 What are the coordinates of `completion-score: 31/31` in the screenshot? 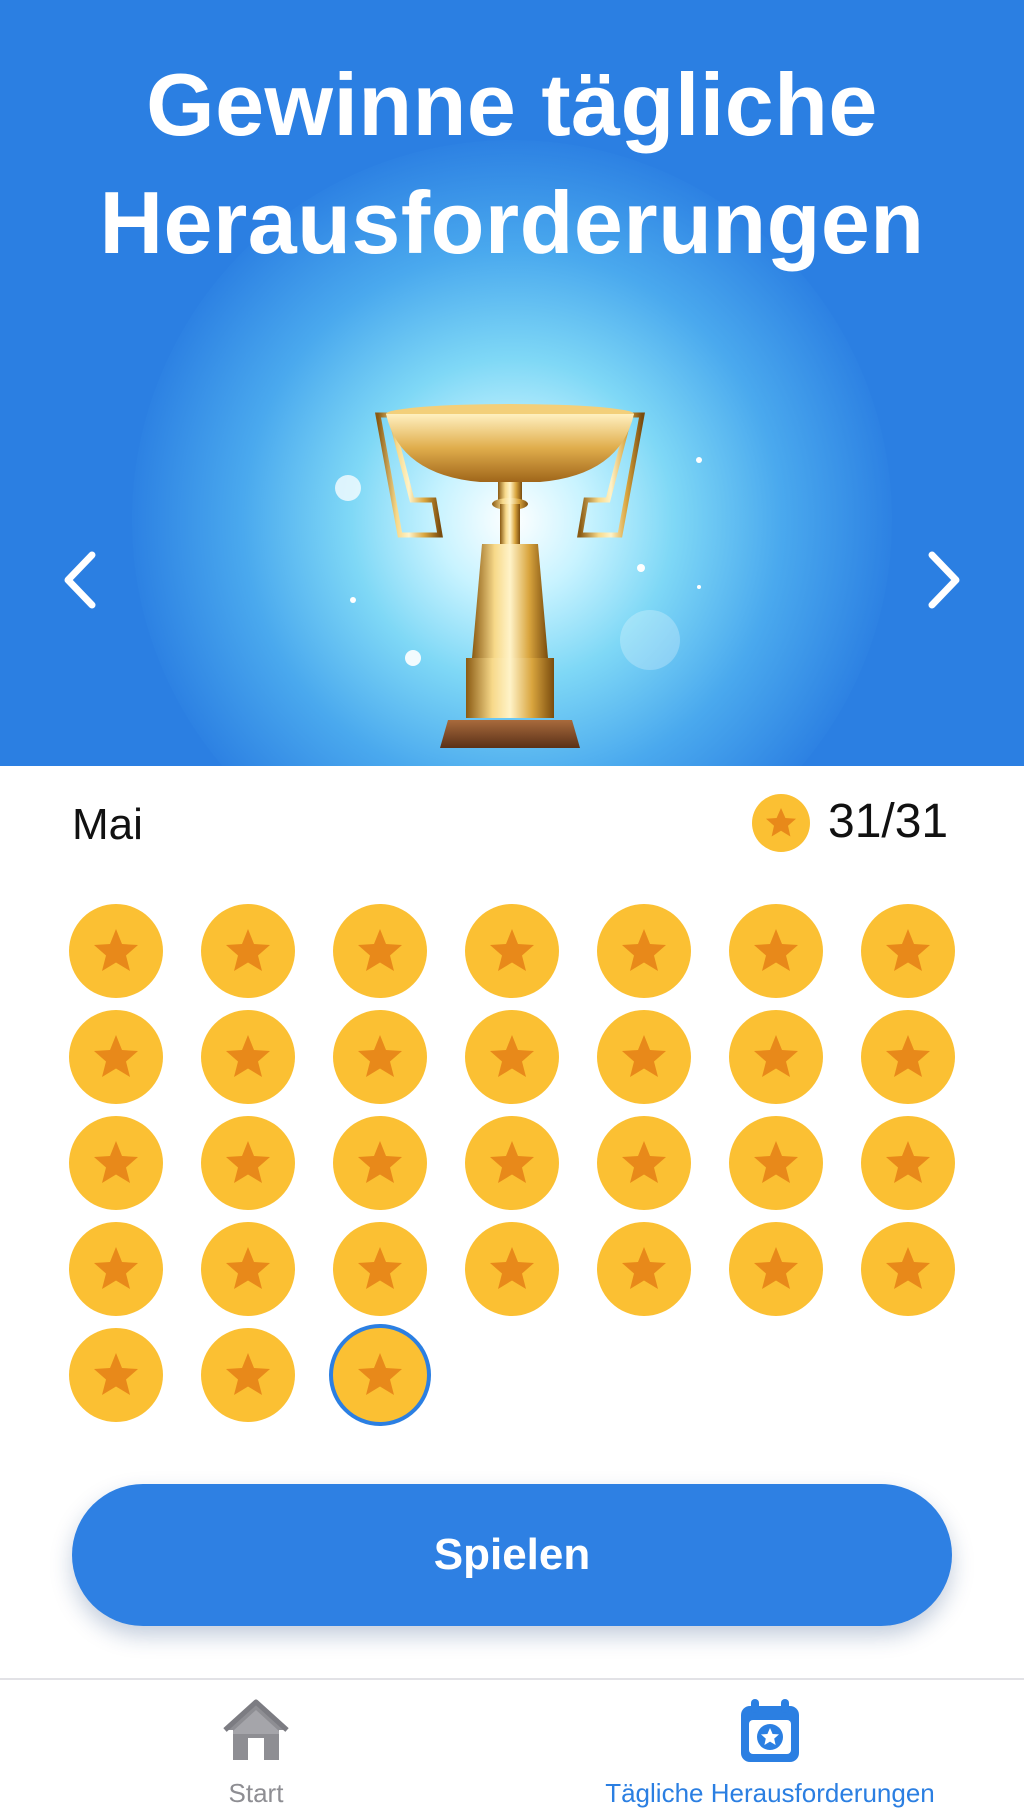 It's located at (888, 821).